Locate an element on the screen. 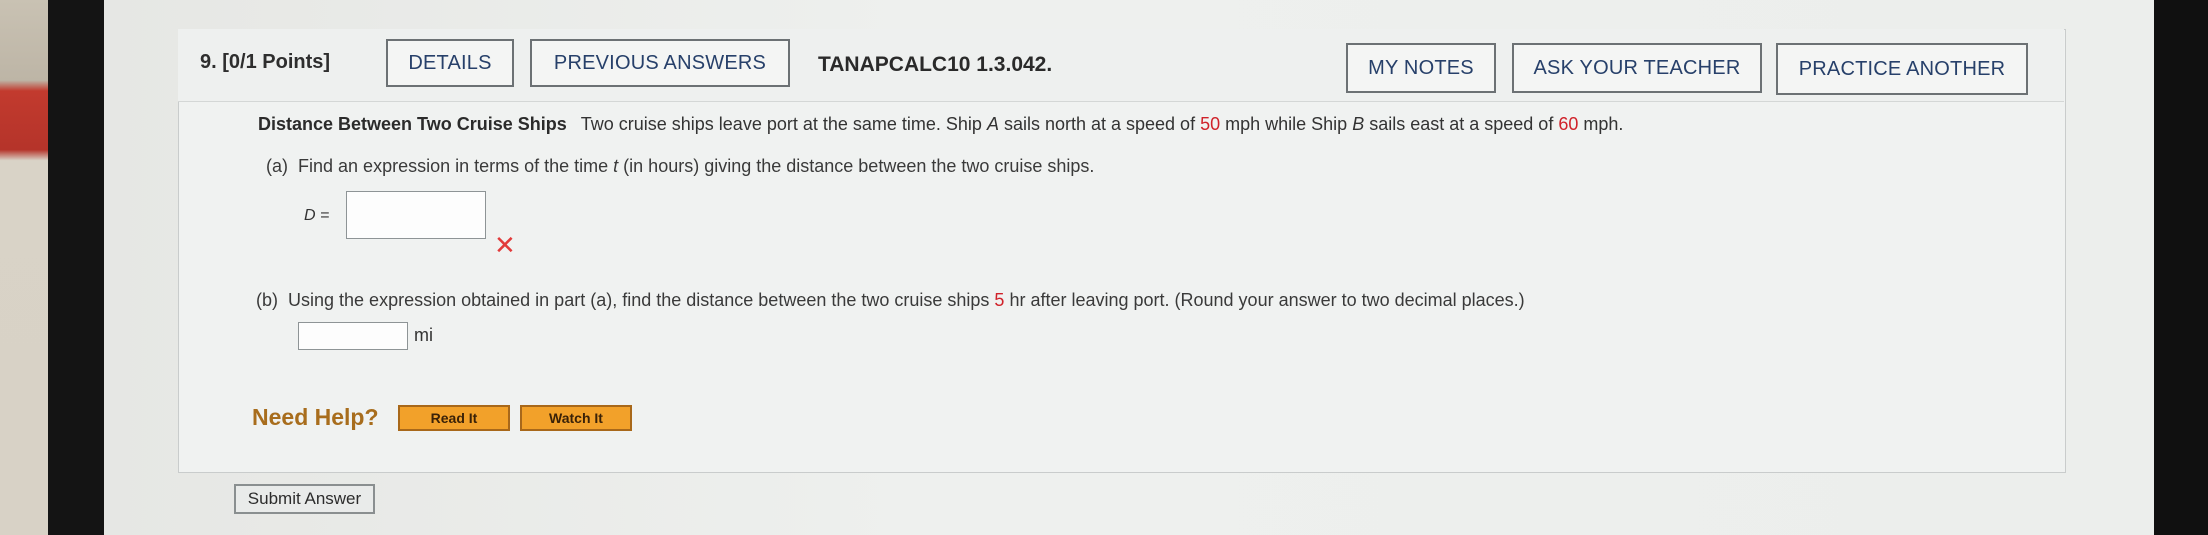  incorrect-x-icon: ✕ is located at coordinates (505, 245).